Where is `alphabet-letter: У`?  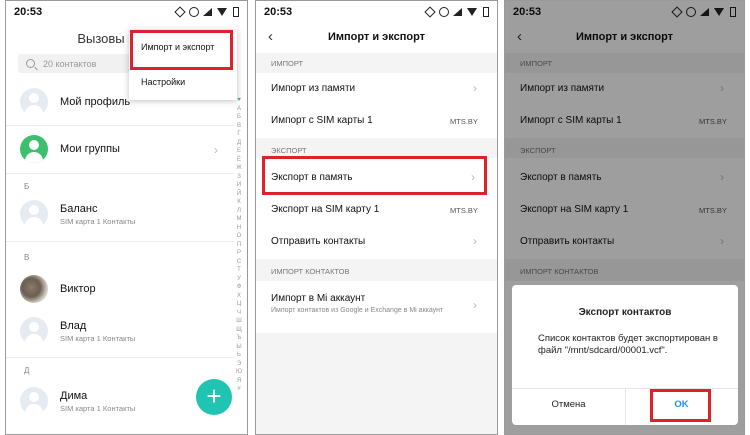 alphabet-letter: У is located at coordinates (239, 279).